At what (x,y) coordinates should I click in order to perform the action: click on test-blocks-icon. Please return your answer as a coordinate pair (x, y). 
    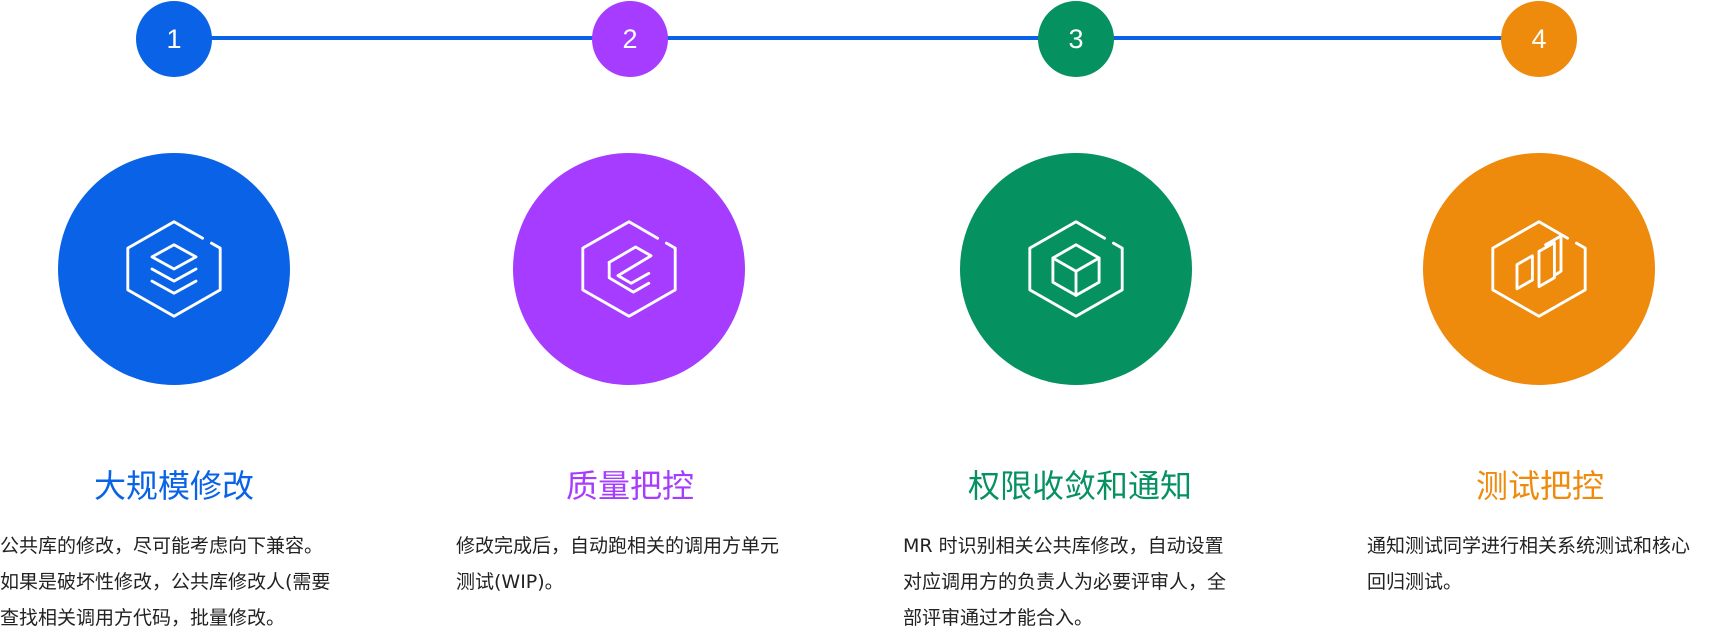
    Looking at the image, I should click on (1539, 269).